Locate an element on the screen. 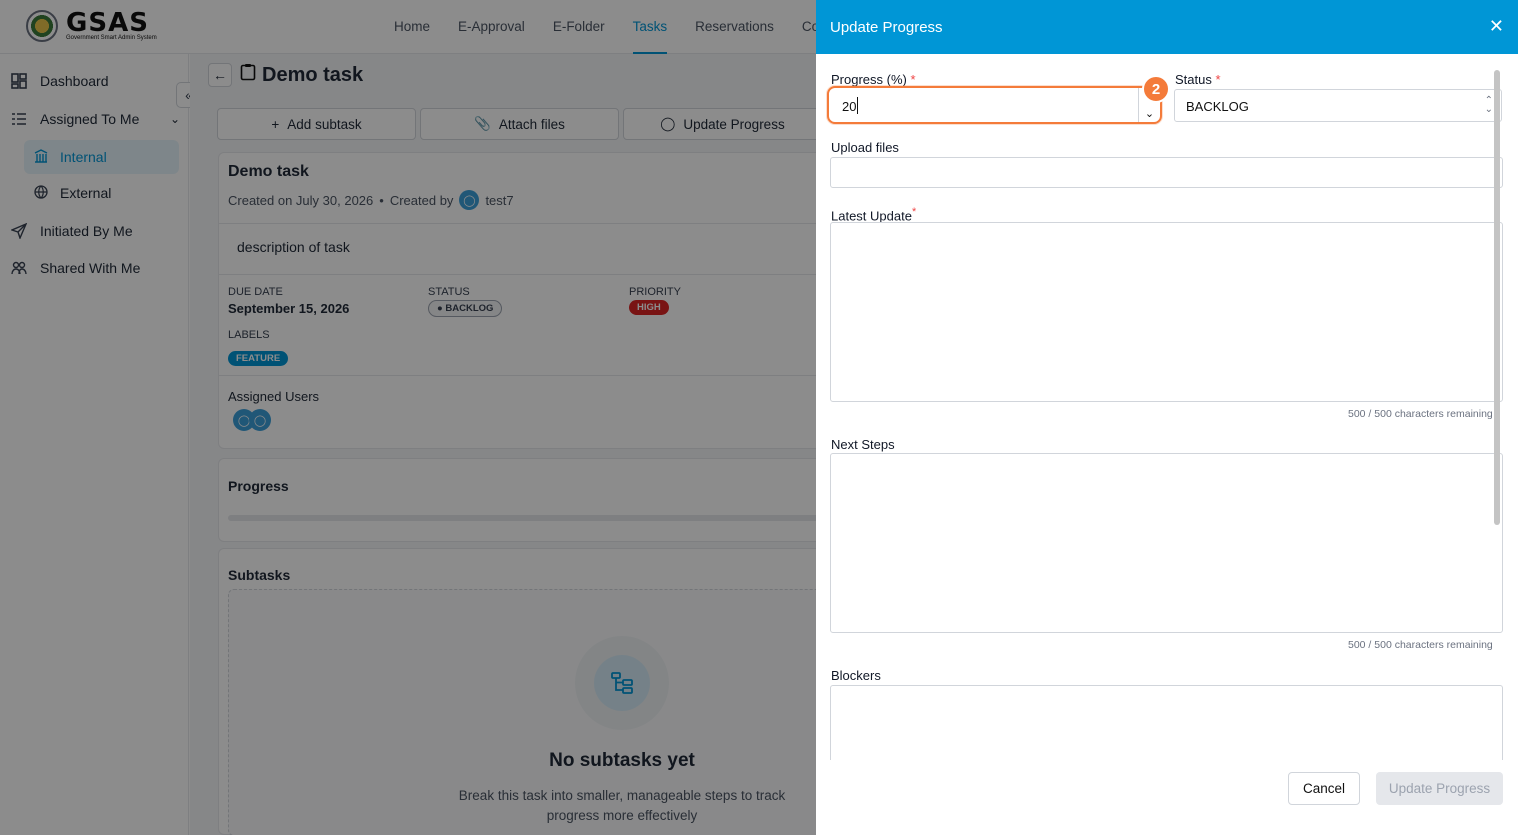 The height and width of the screenshot is (835, 1518). latest-update-char-count: 500 / 500 characters remaining is located at coordinates (1420, 414).